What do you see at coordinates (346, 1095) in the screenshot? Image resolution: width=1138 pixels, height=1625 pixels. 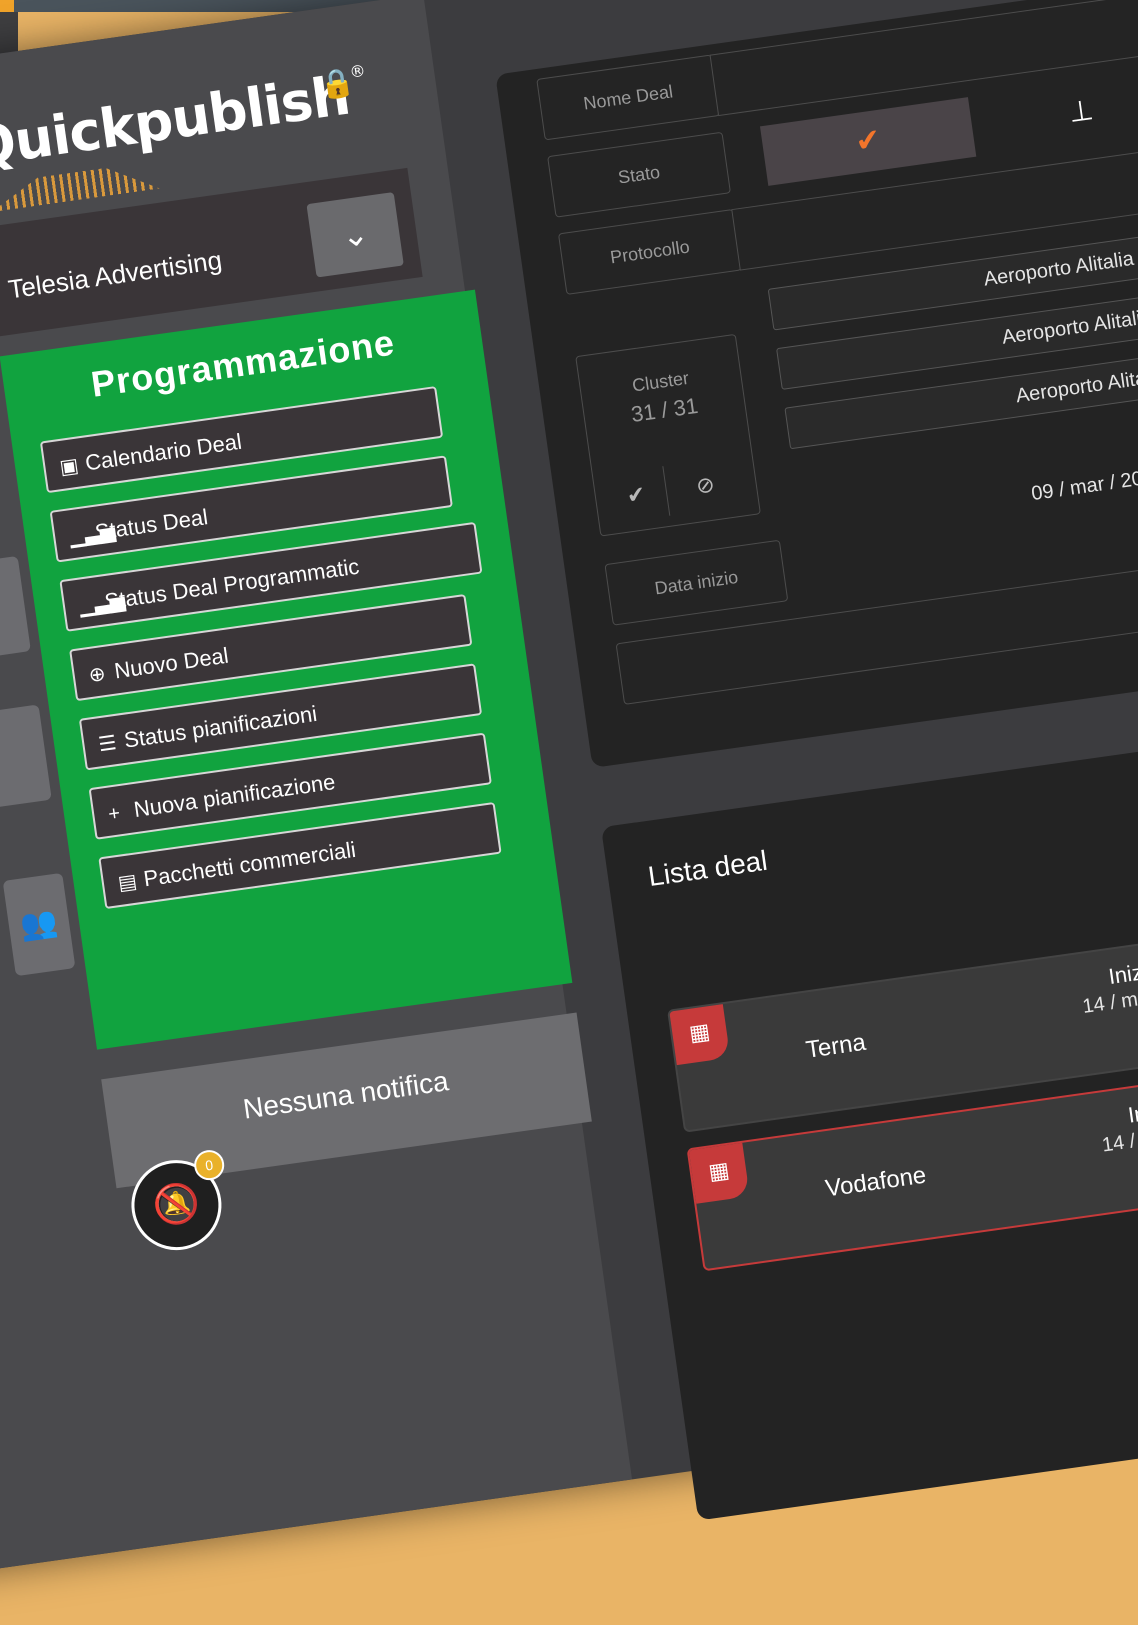 I see `notification-text: Nessuna notifica` at bounding box center [346, 1095].